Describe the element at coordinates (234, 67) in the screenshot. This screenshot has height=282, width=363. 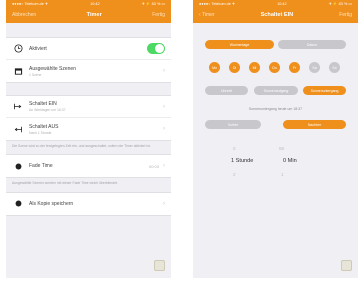
I see `day-di: Di` at that location.